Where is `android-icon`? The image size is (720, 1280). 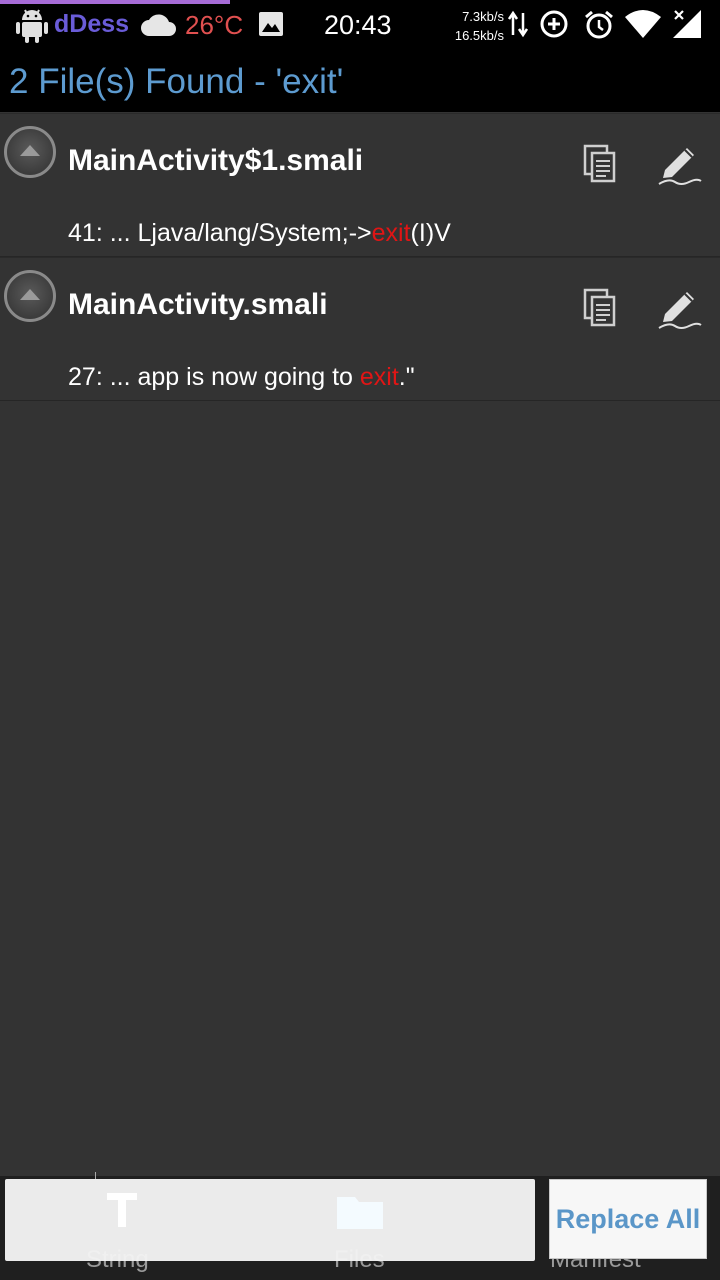
android-icon is located at coordinates (32, 27).